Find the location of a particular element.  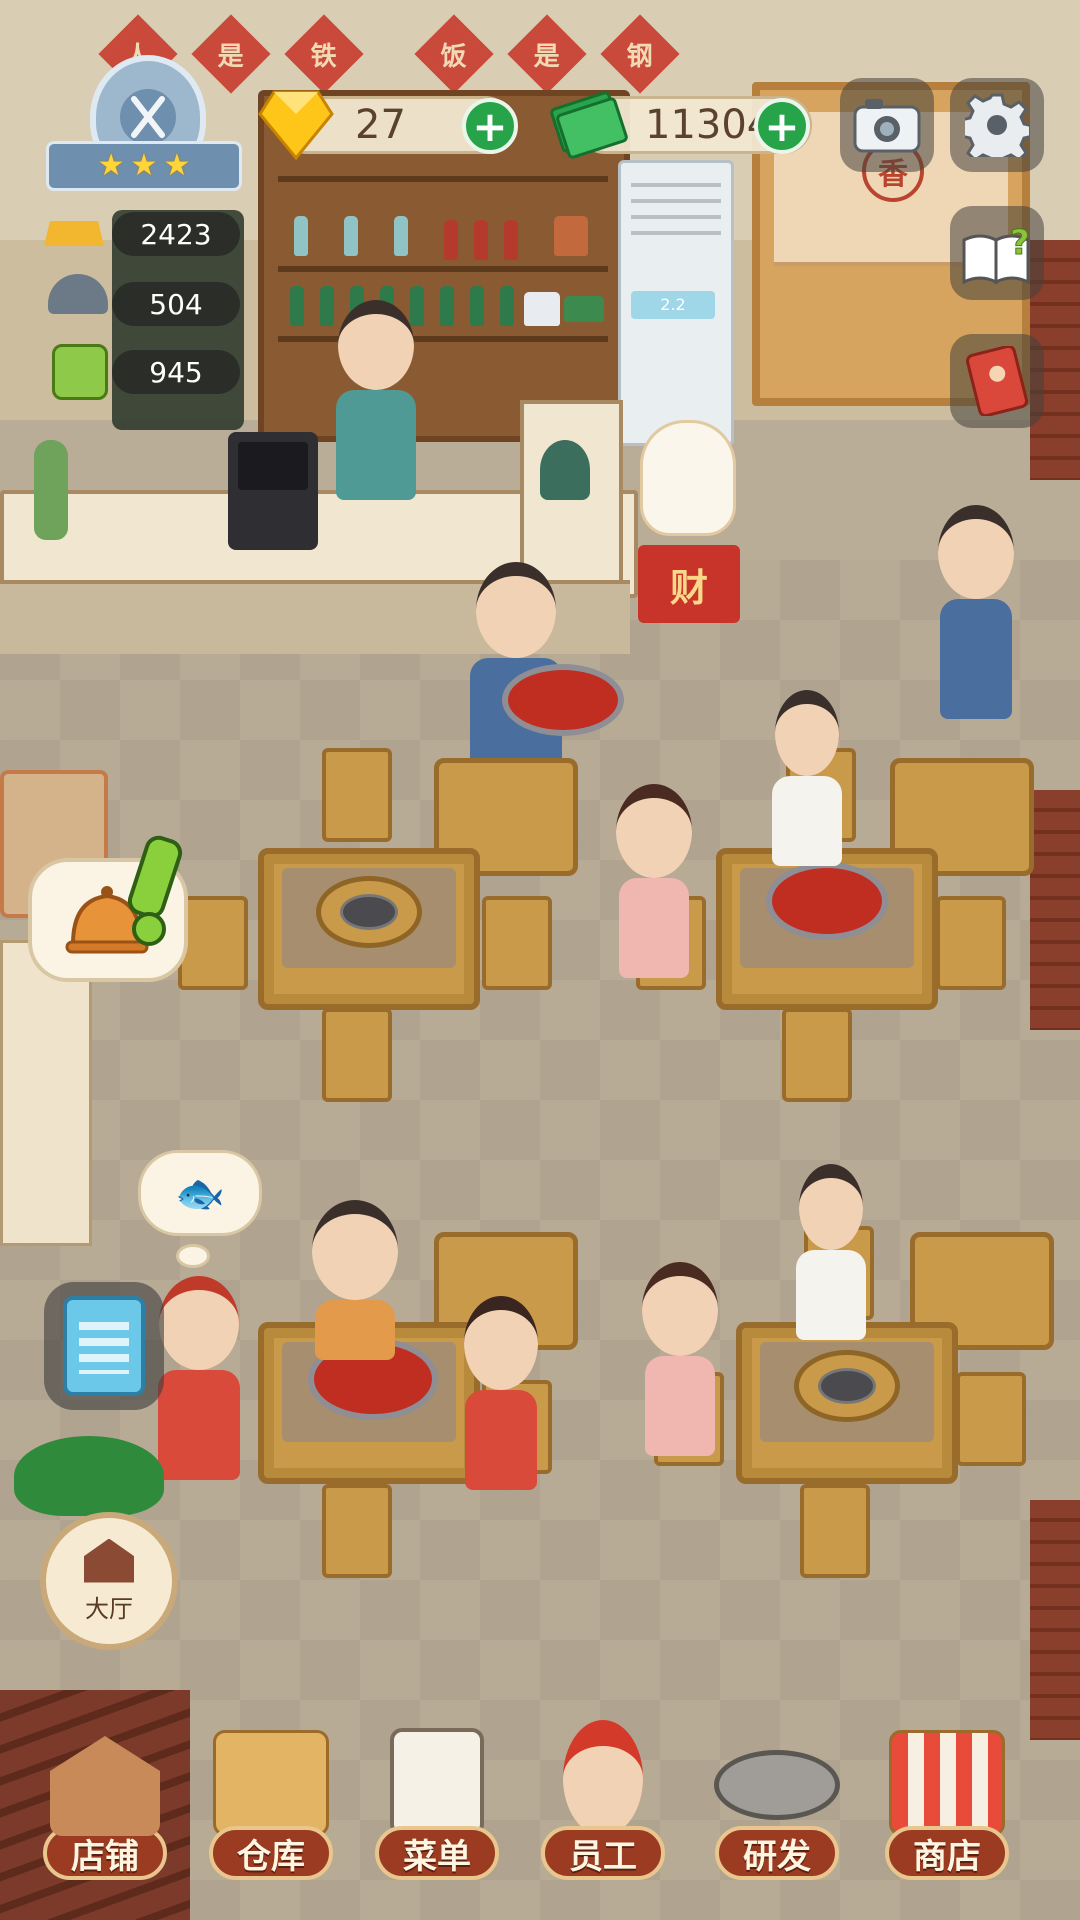

nav-staff: 员工 is located at coordinates (603, 1790).